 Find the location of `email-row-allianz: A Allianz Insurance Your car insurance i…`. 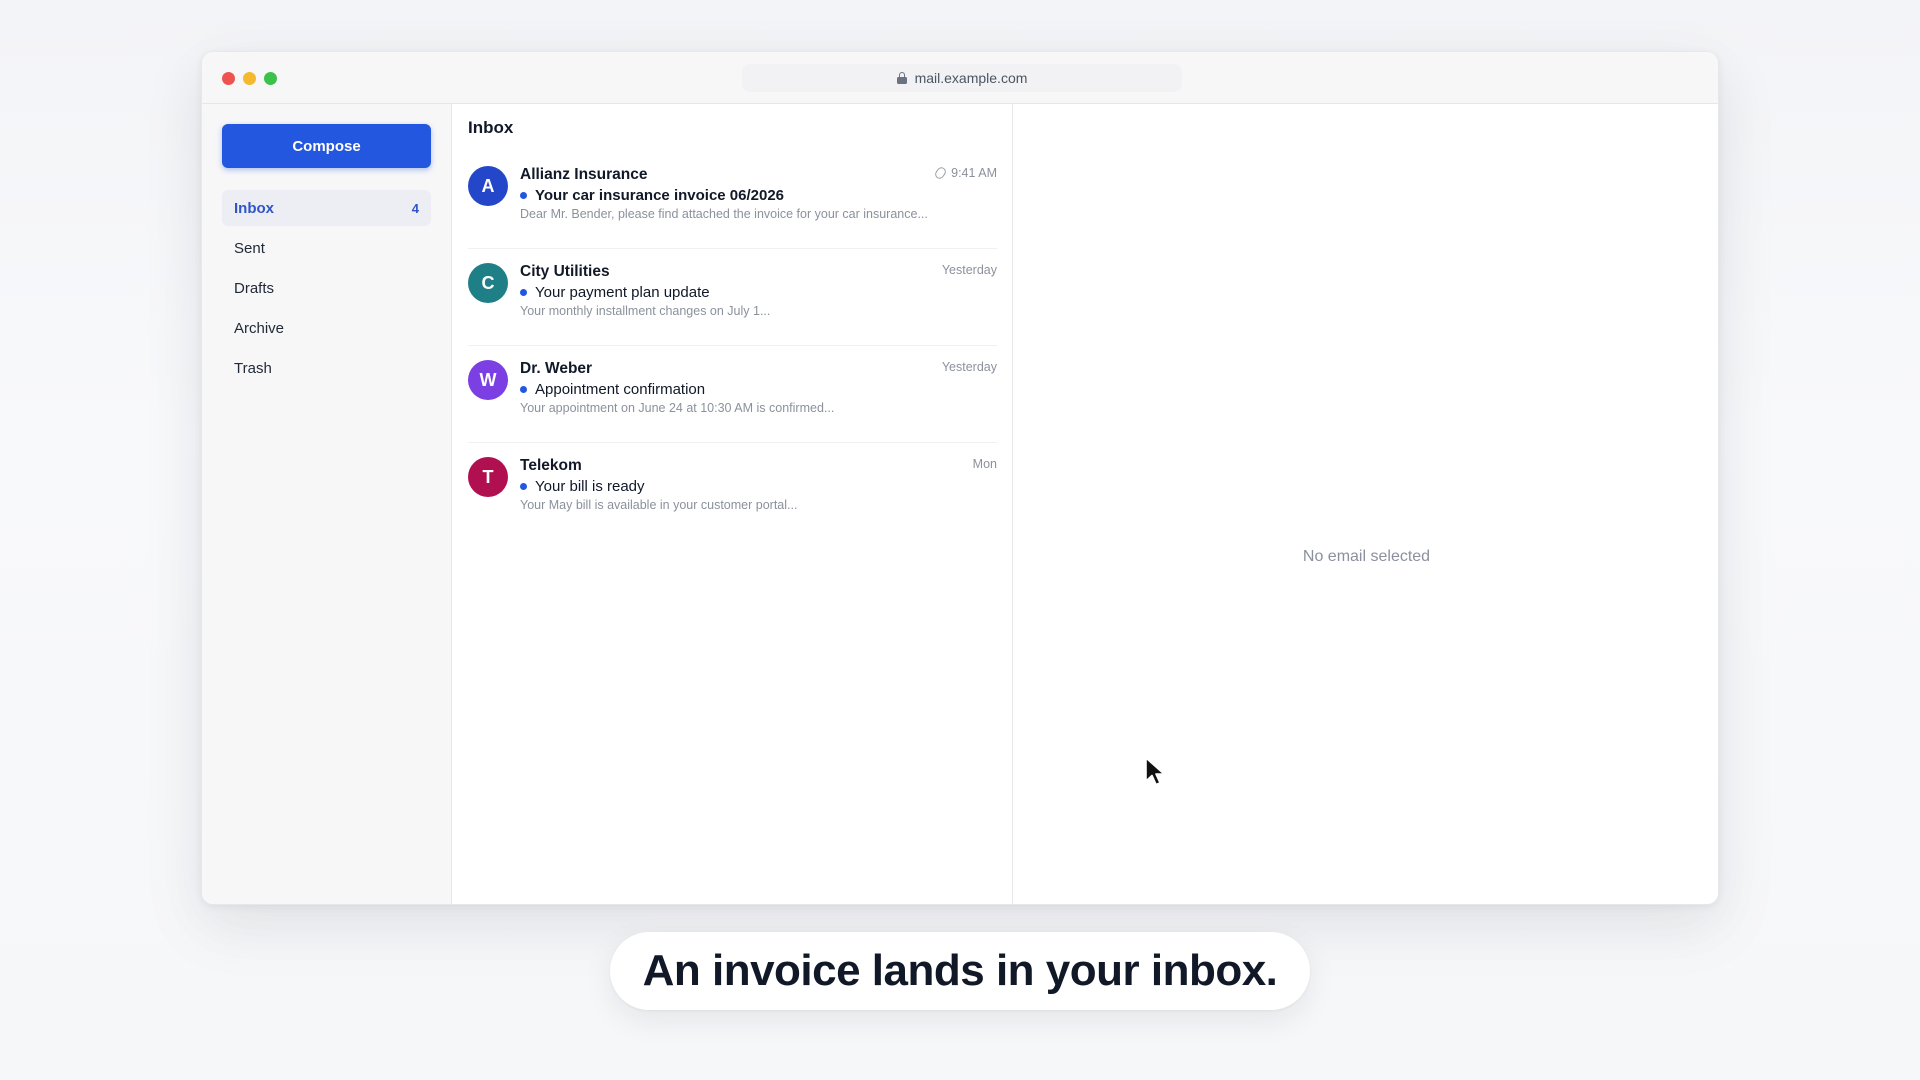

email-row-allianz: A Allianz Insurance Your car insurance i… is located at coordinates (732, 200).